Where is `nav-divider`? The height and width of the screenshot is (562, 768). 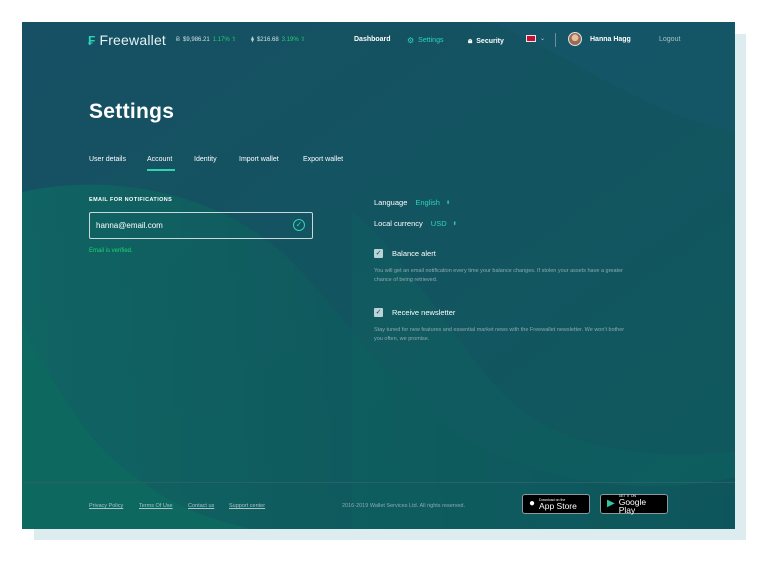
nav-divider is located at coordinates (555, 40).